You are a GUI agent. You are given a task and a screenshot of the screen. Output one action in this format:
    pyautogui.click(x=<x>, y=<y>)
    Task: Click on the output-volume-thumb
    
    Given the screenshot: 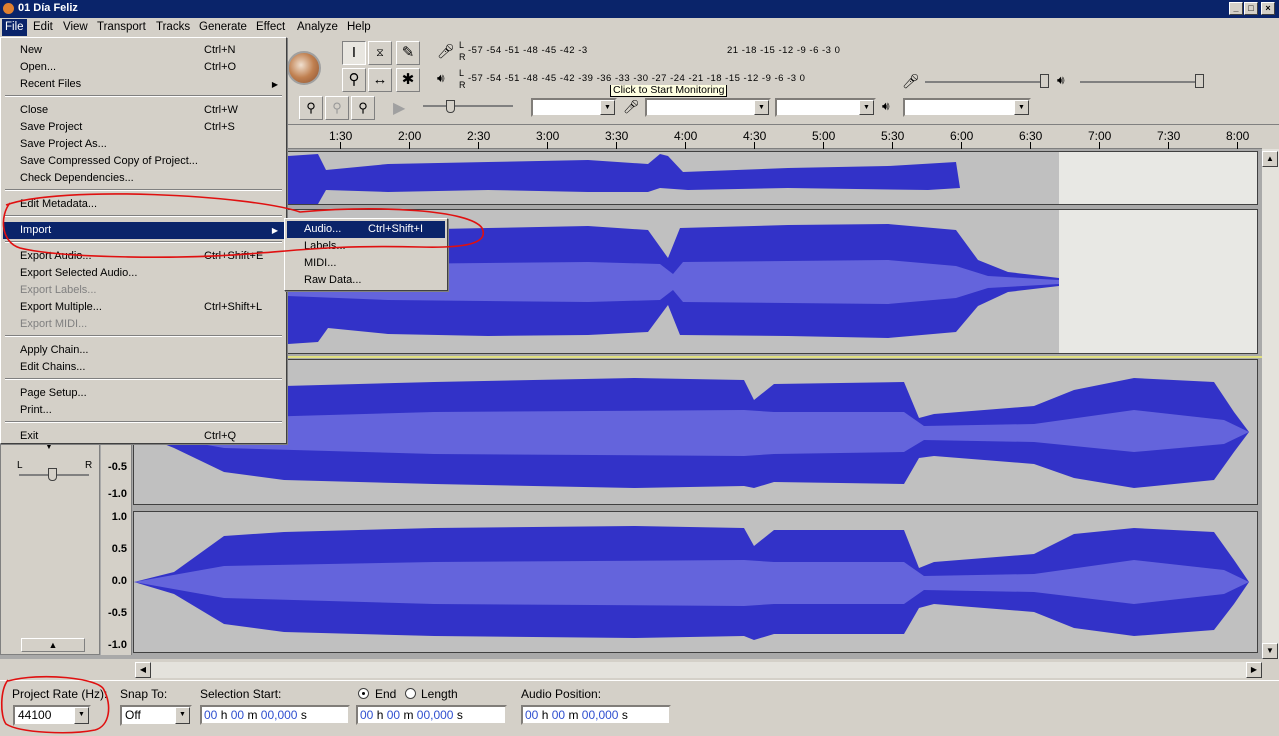 What is the action you would take?
    pyautogui.click(x=1199, y=81)
    